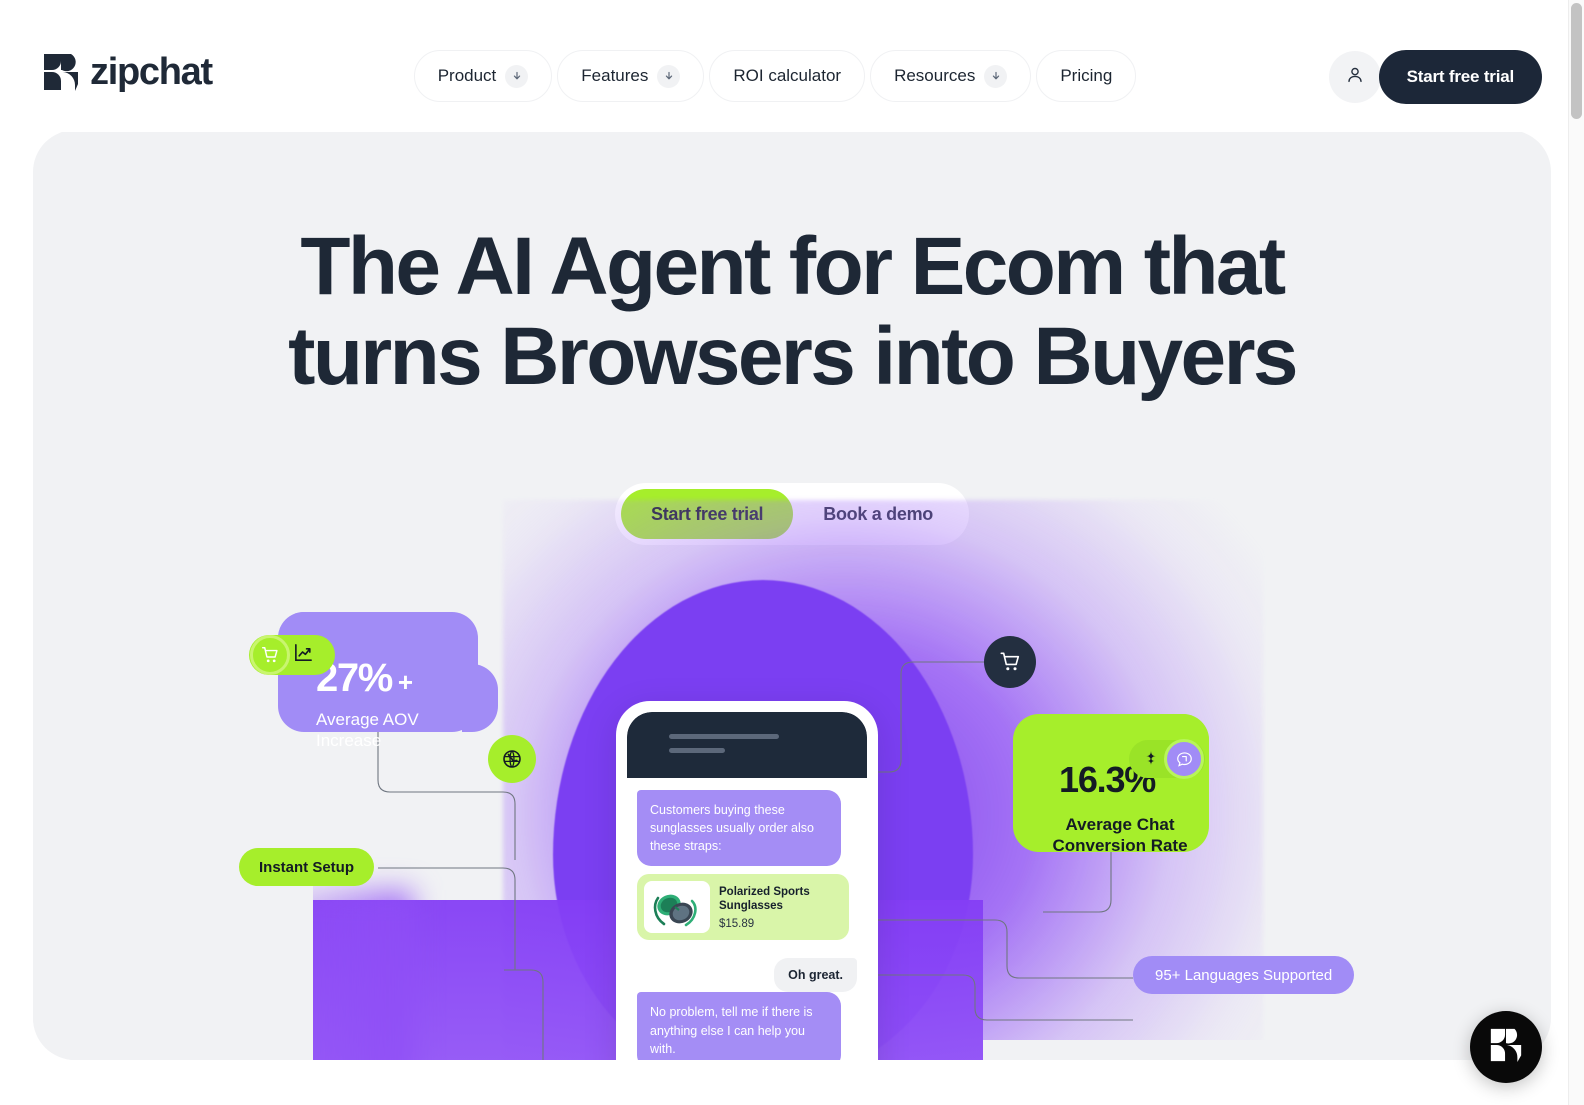 The height and width of the screenshot is (1105, 1584). What do you see at coordinates (467, 75) in the screenshot?
I see `nav-item-label: Product` at bounding box center [467, 75].